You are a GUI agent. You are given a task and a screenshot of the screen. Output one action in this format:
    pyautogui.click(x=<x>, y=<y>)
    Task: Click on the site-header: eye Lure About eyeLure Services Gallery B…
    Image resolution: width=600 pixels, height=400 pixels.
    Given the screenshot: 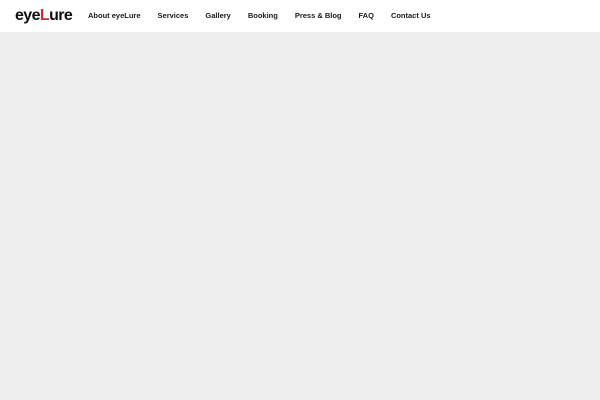 What is the action you would take?
    pyautogui.click(x=300, y=16)
    